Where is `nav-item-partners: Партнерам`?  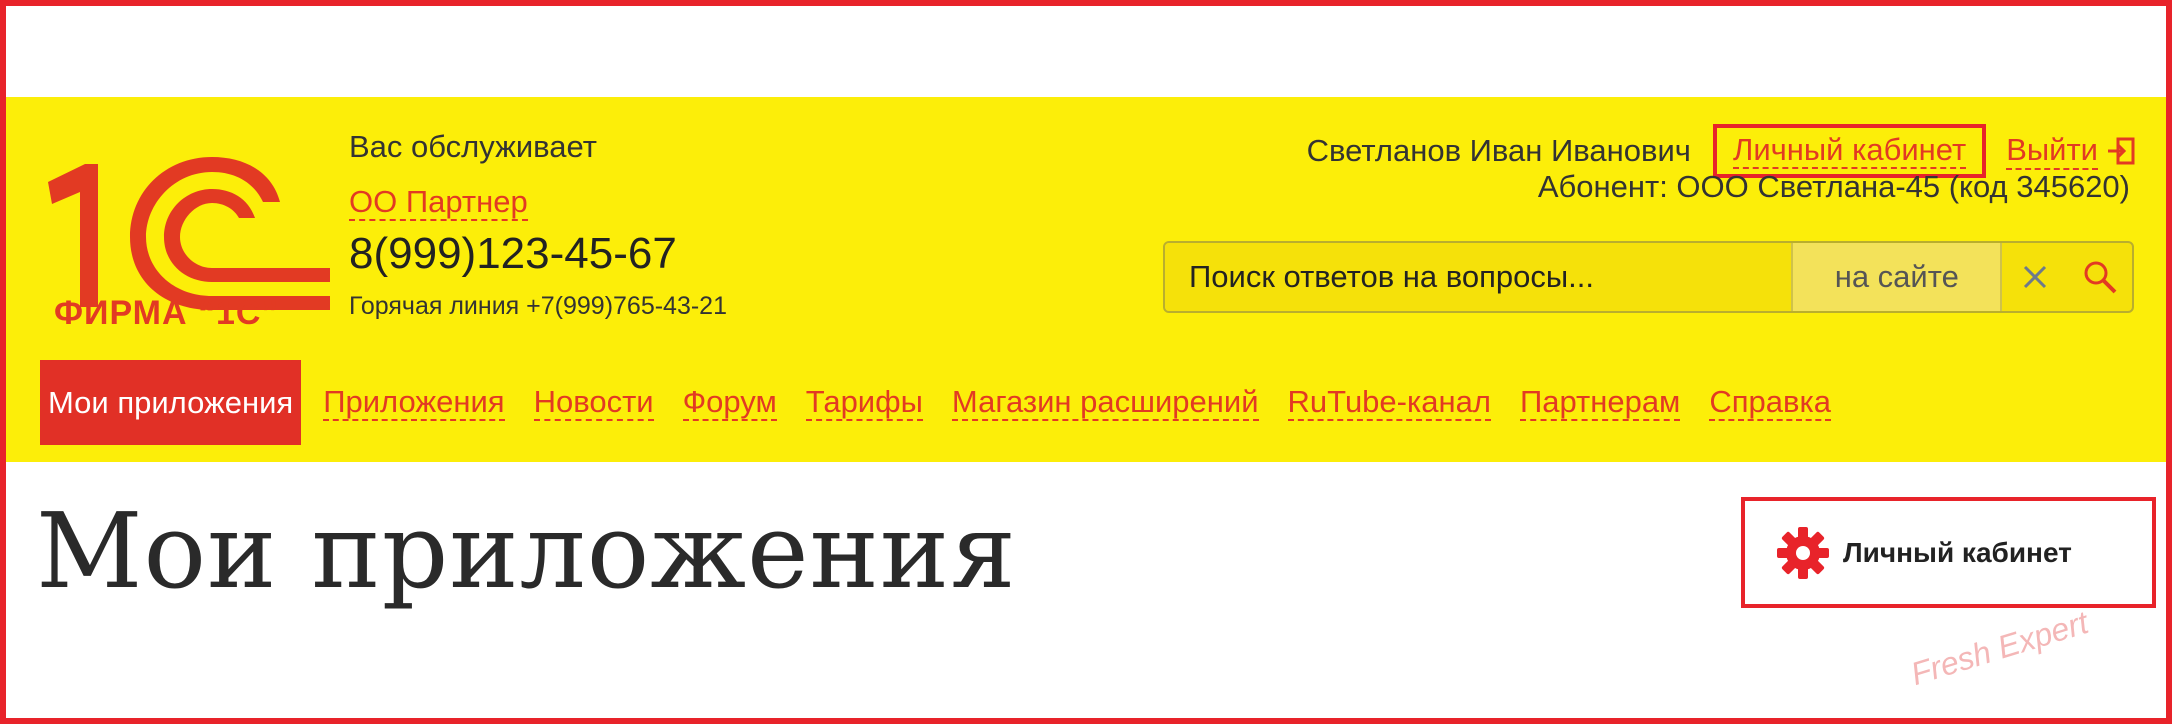
nav-item-partners: Партнерам is located at coordinates (1600, 403).